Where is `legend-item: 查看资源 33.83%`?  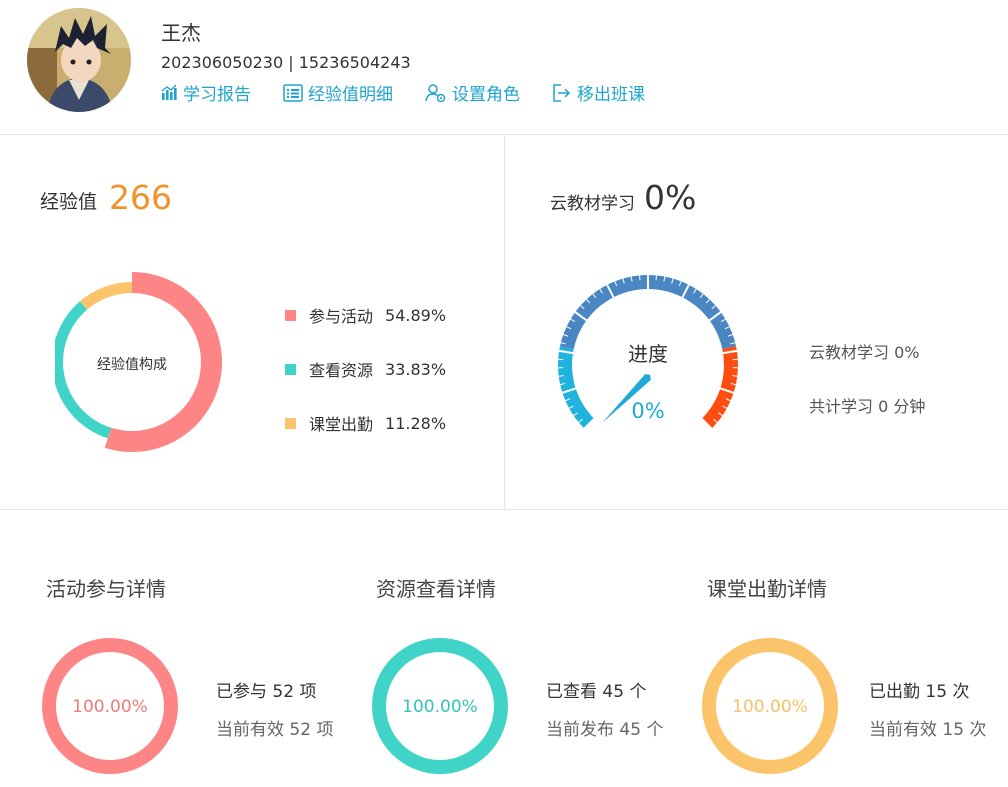
legend-item: 查看资源 33.83% is located at coordinates (365, 369).